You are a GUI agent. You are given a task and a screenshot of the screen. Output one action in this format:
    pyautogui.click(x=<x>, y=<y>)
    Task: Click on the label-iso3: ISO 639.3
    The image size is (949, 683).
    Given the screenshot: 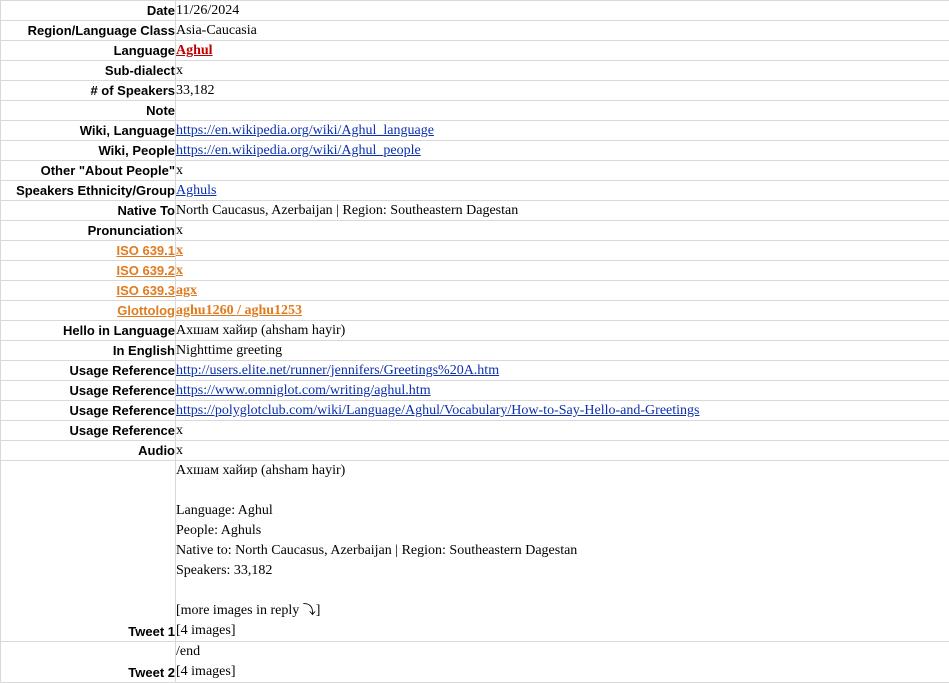 What is the action you would take?
    pyautogui.click(x=145, y=290)
    